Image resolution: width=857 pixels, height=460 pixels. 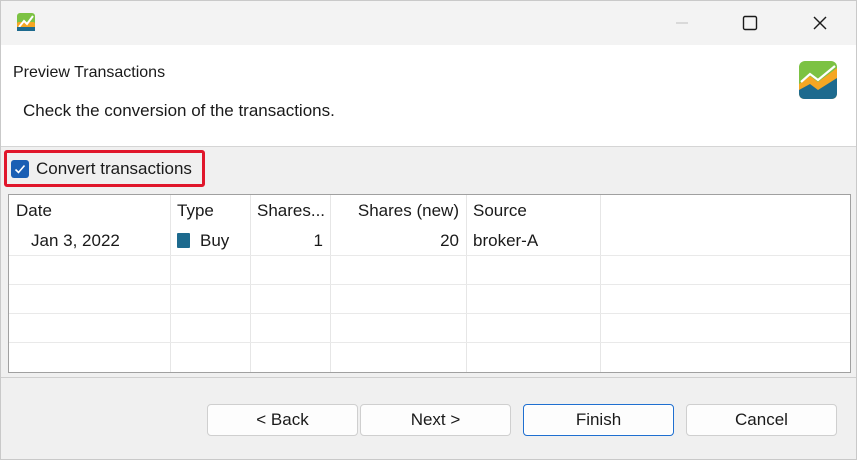 What do you see at coordinates (75, 240) in the screenshot?
I see `cell-date: Jan 3, 2022` at bounding box center [75, 240].